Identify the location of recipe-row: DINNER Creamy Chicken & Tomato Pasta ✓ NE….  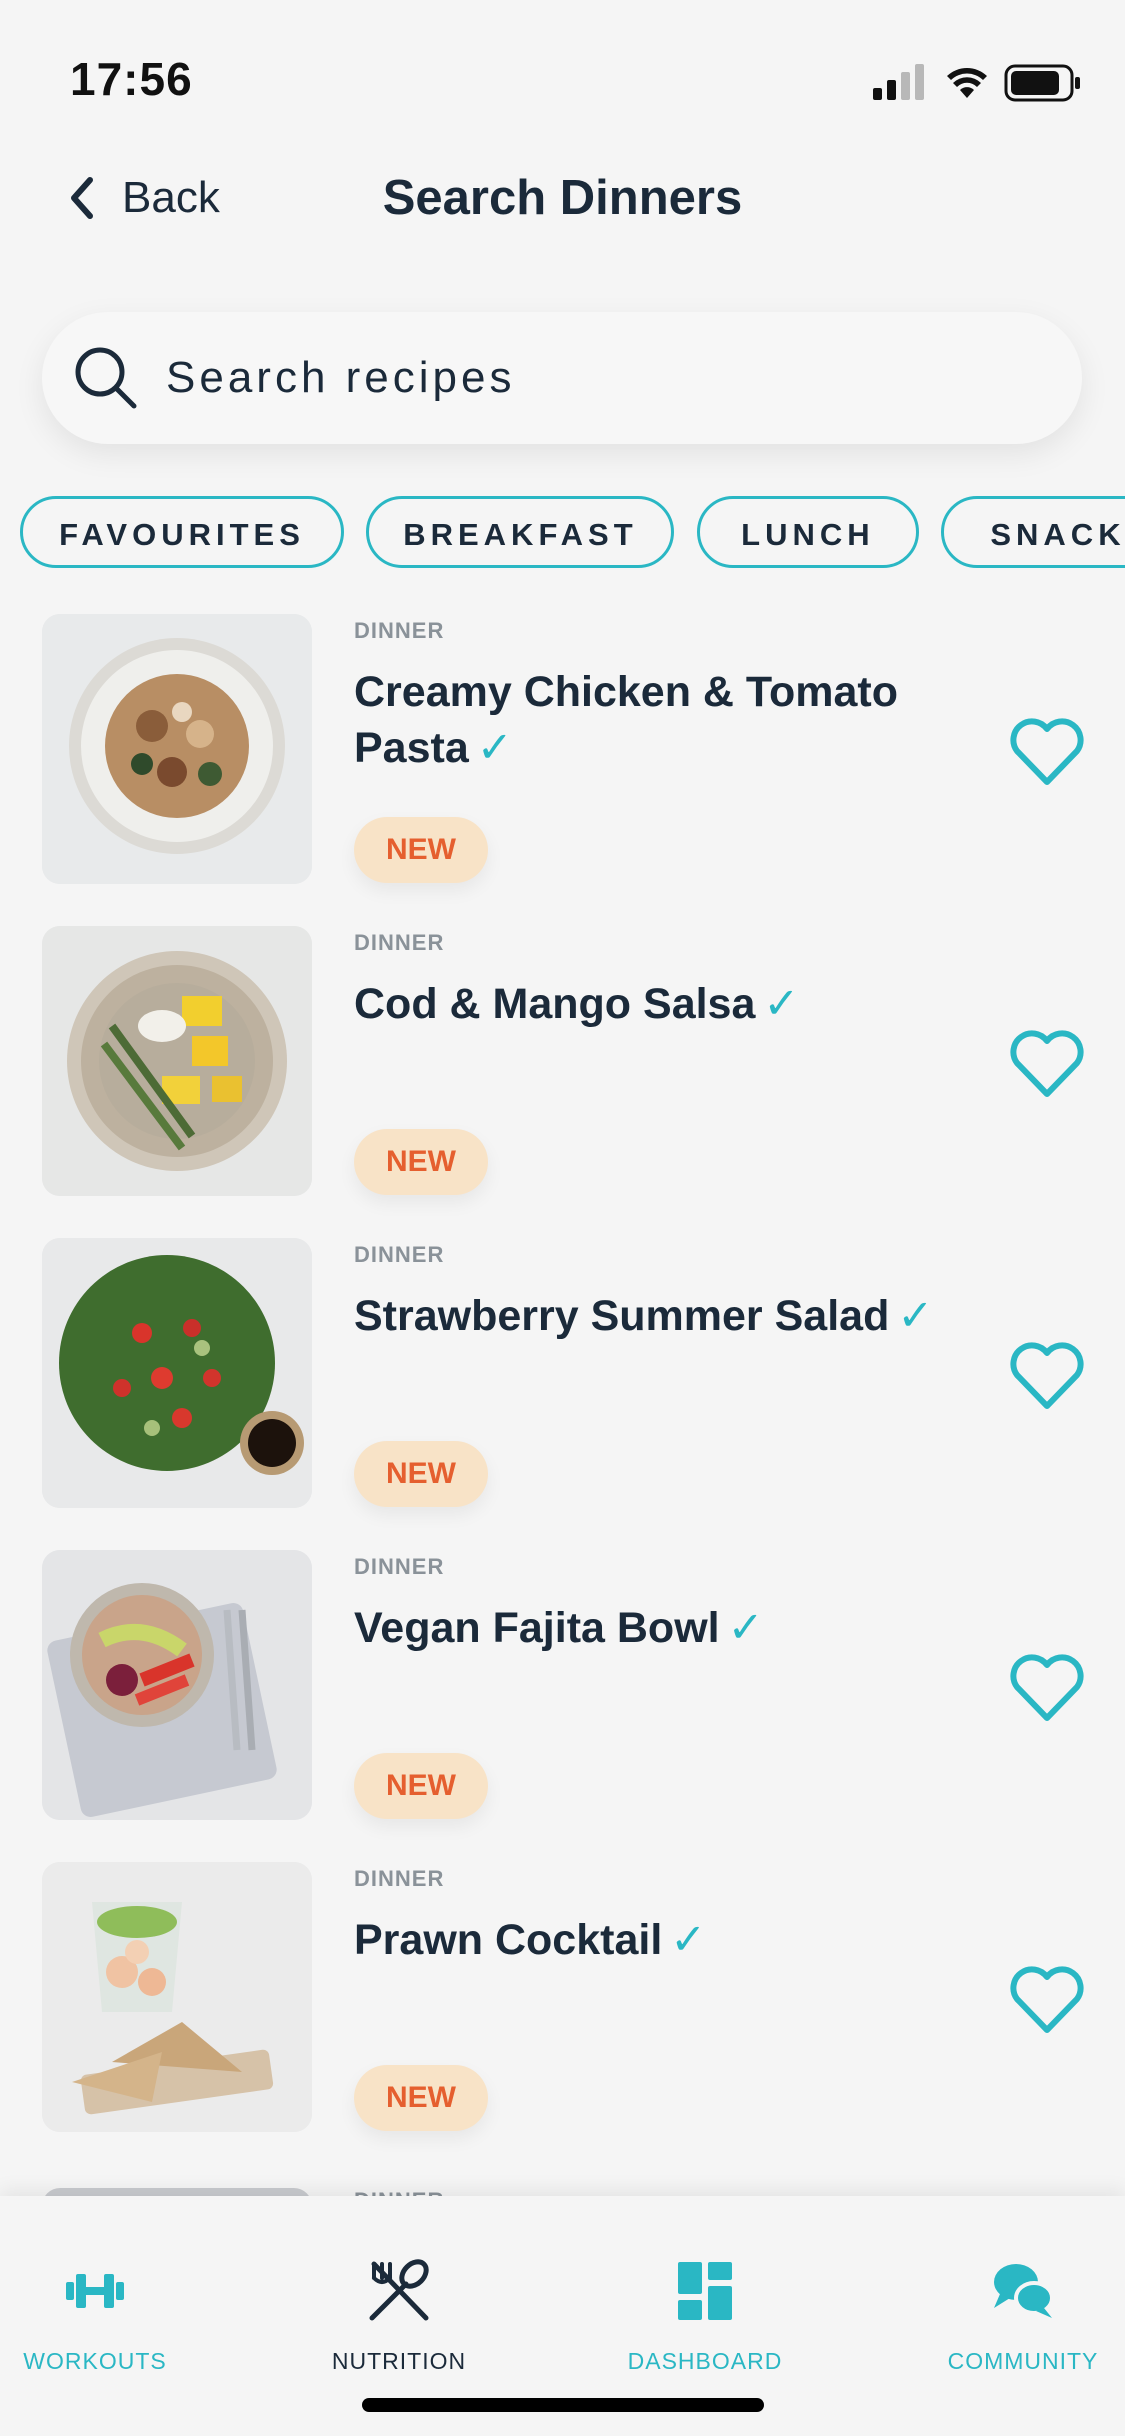
(562, 770).